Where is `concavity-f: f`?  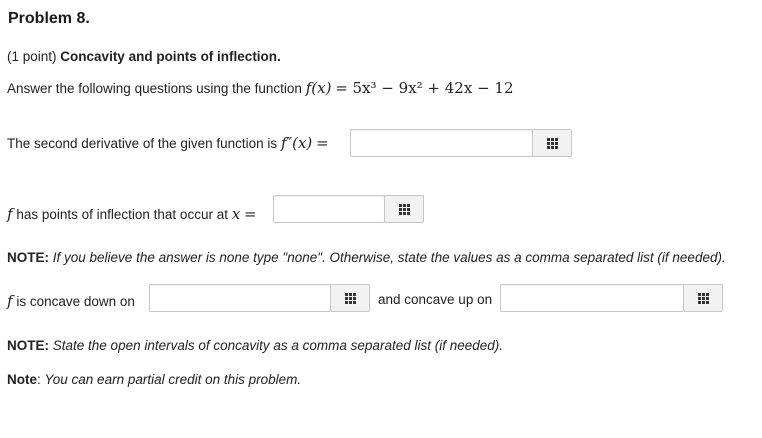 concavity-f: f is located at coordinates (10, 301).